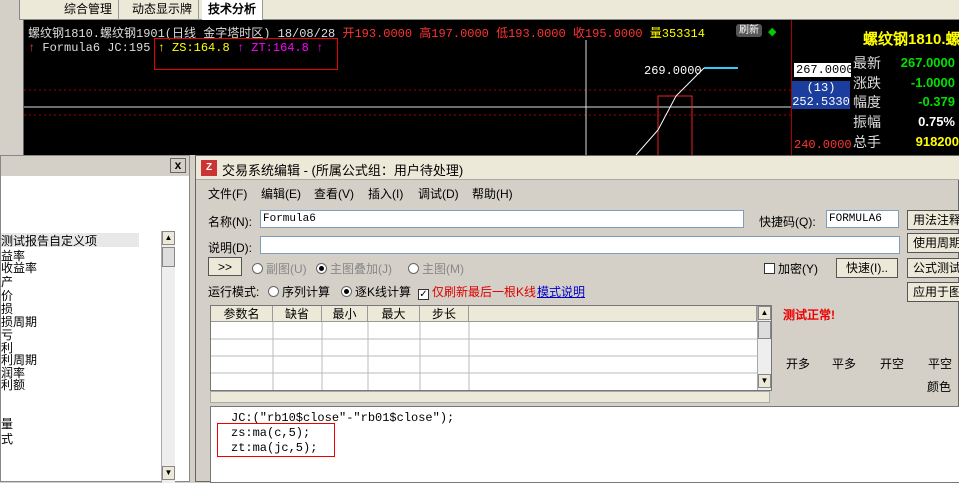 This screenshot has height=483, width=959. What do you see at coordinates (297, 314) in the screenshot?
I see `column-header: 缺省` at bounding box center [297, 314].